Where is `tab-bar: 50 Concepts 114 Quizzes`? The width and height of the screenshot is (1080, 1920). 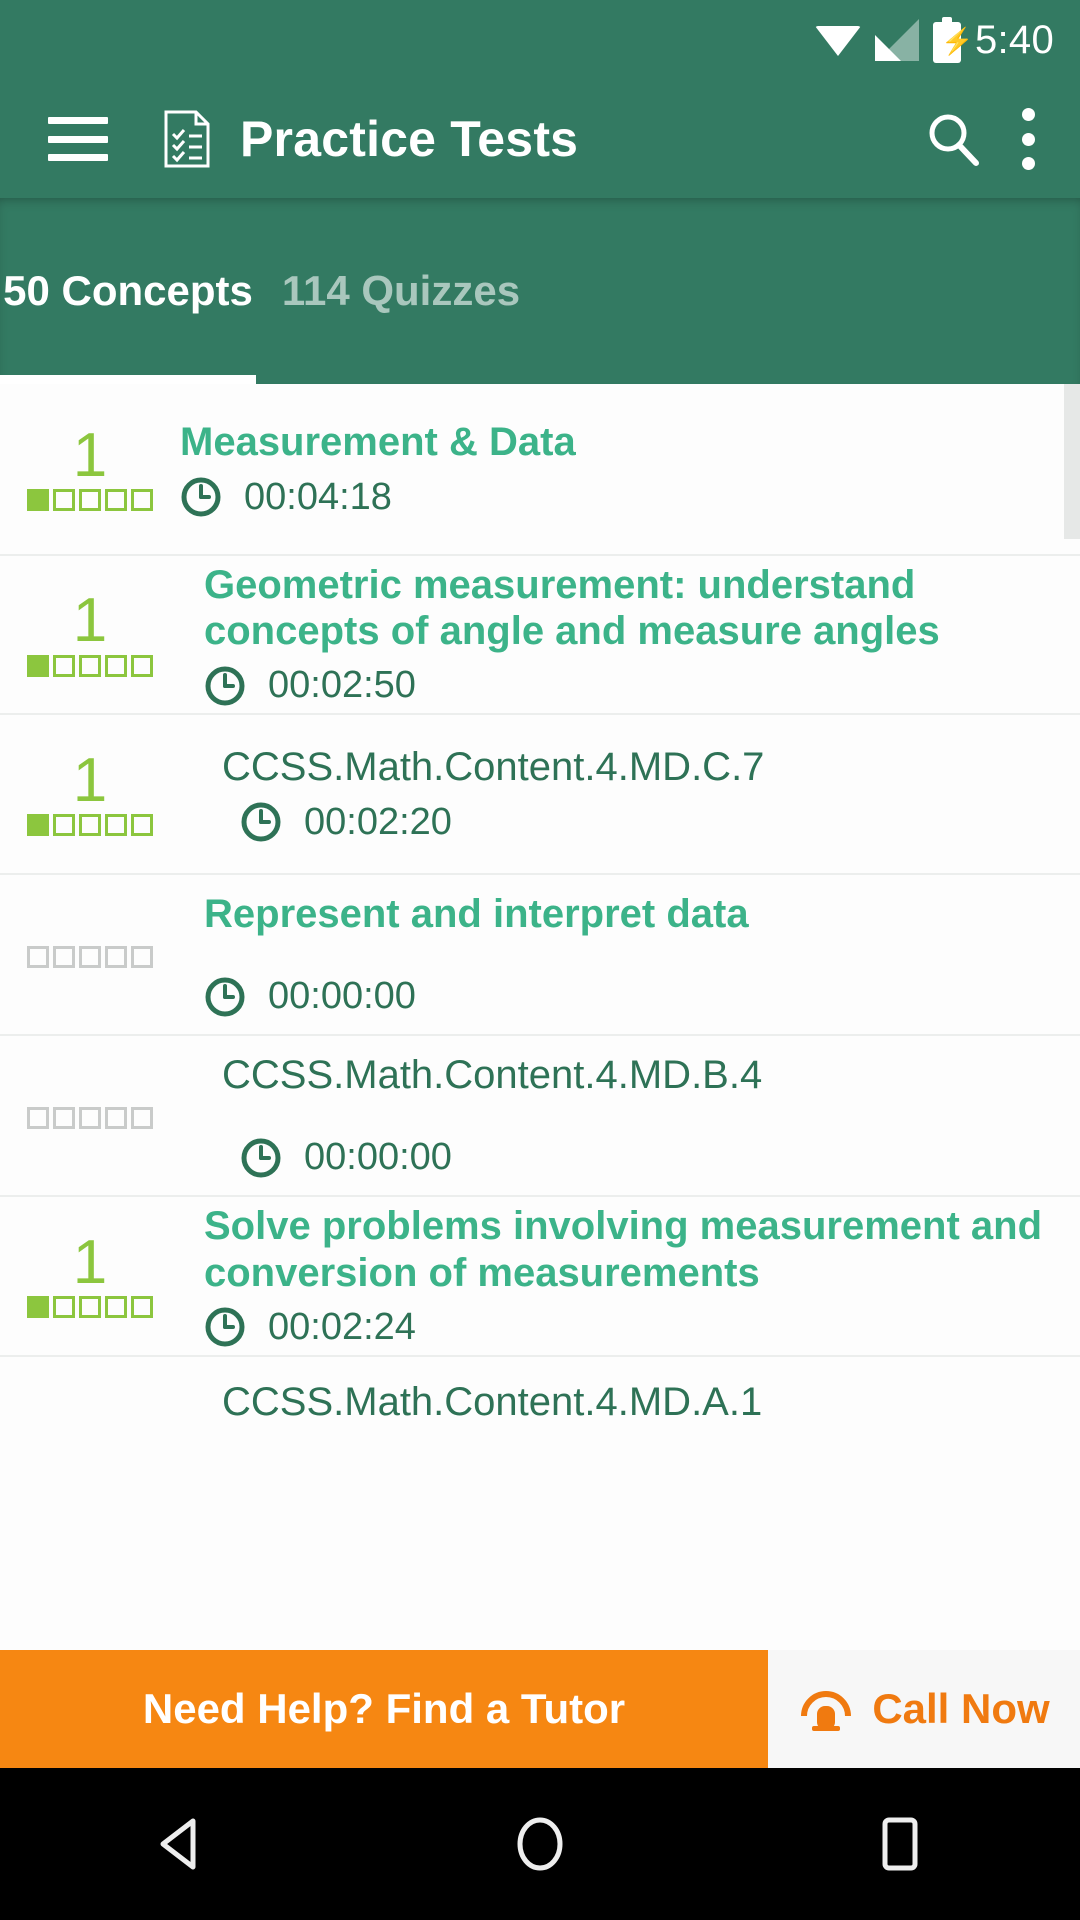 tab-bar: 50 Concepts 114 Quizzes is located at coordinates (540, 291).